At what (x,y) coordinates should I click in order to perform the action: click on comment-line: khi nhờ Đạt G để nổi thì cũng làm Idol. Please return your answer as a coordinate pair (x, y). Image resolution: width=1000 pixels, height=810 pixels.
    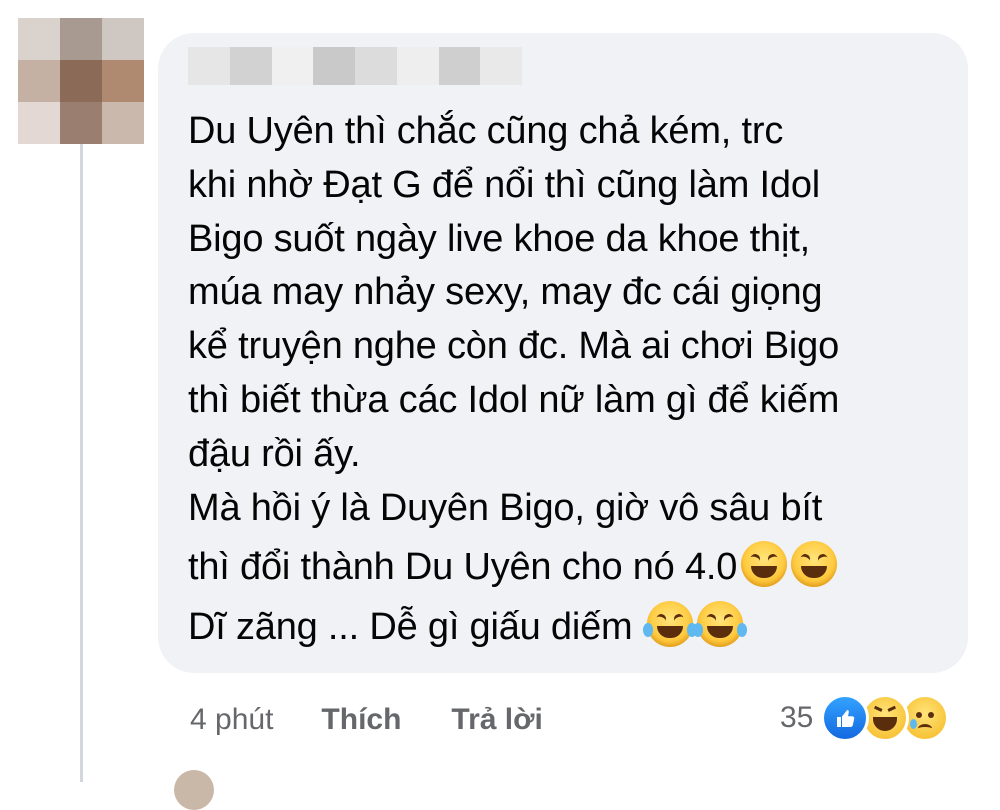
    Looking at the image, I should click on (504, 184).